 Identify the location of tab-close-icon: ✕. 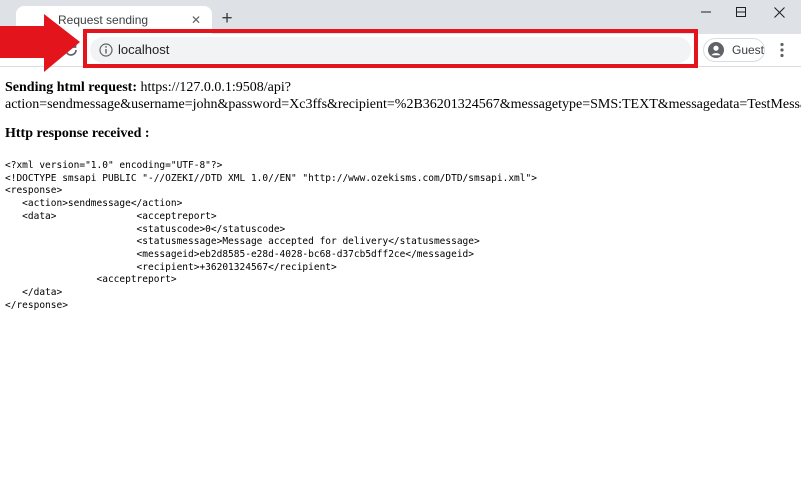
(196, 20).